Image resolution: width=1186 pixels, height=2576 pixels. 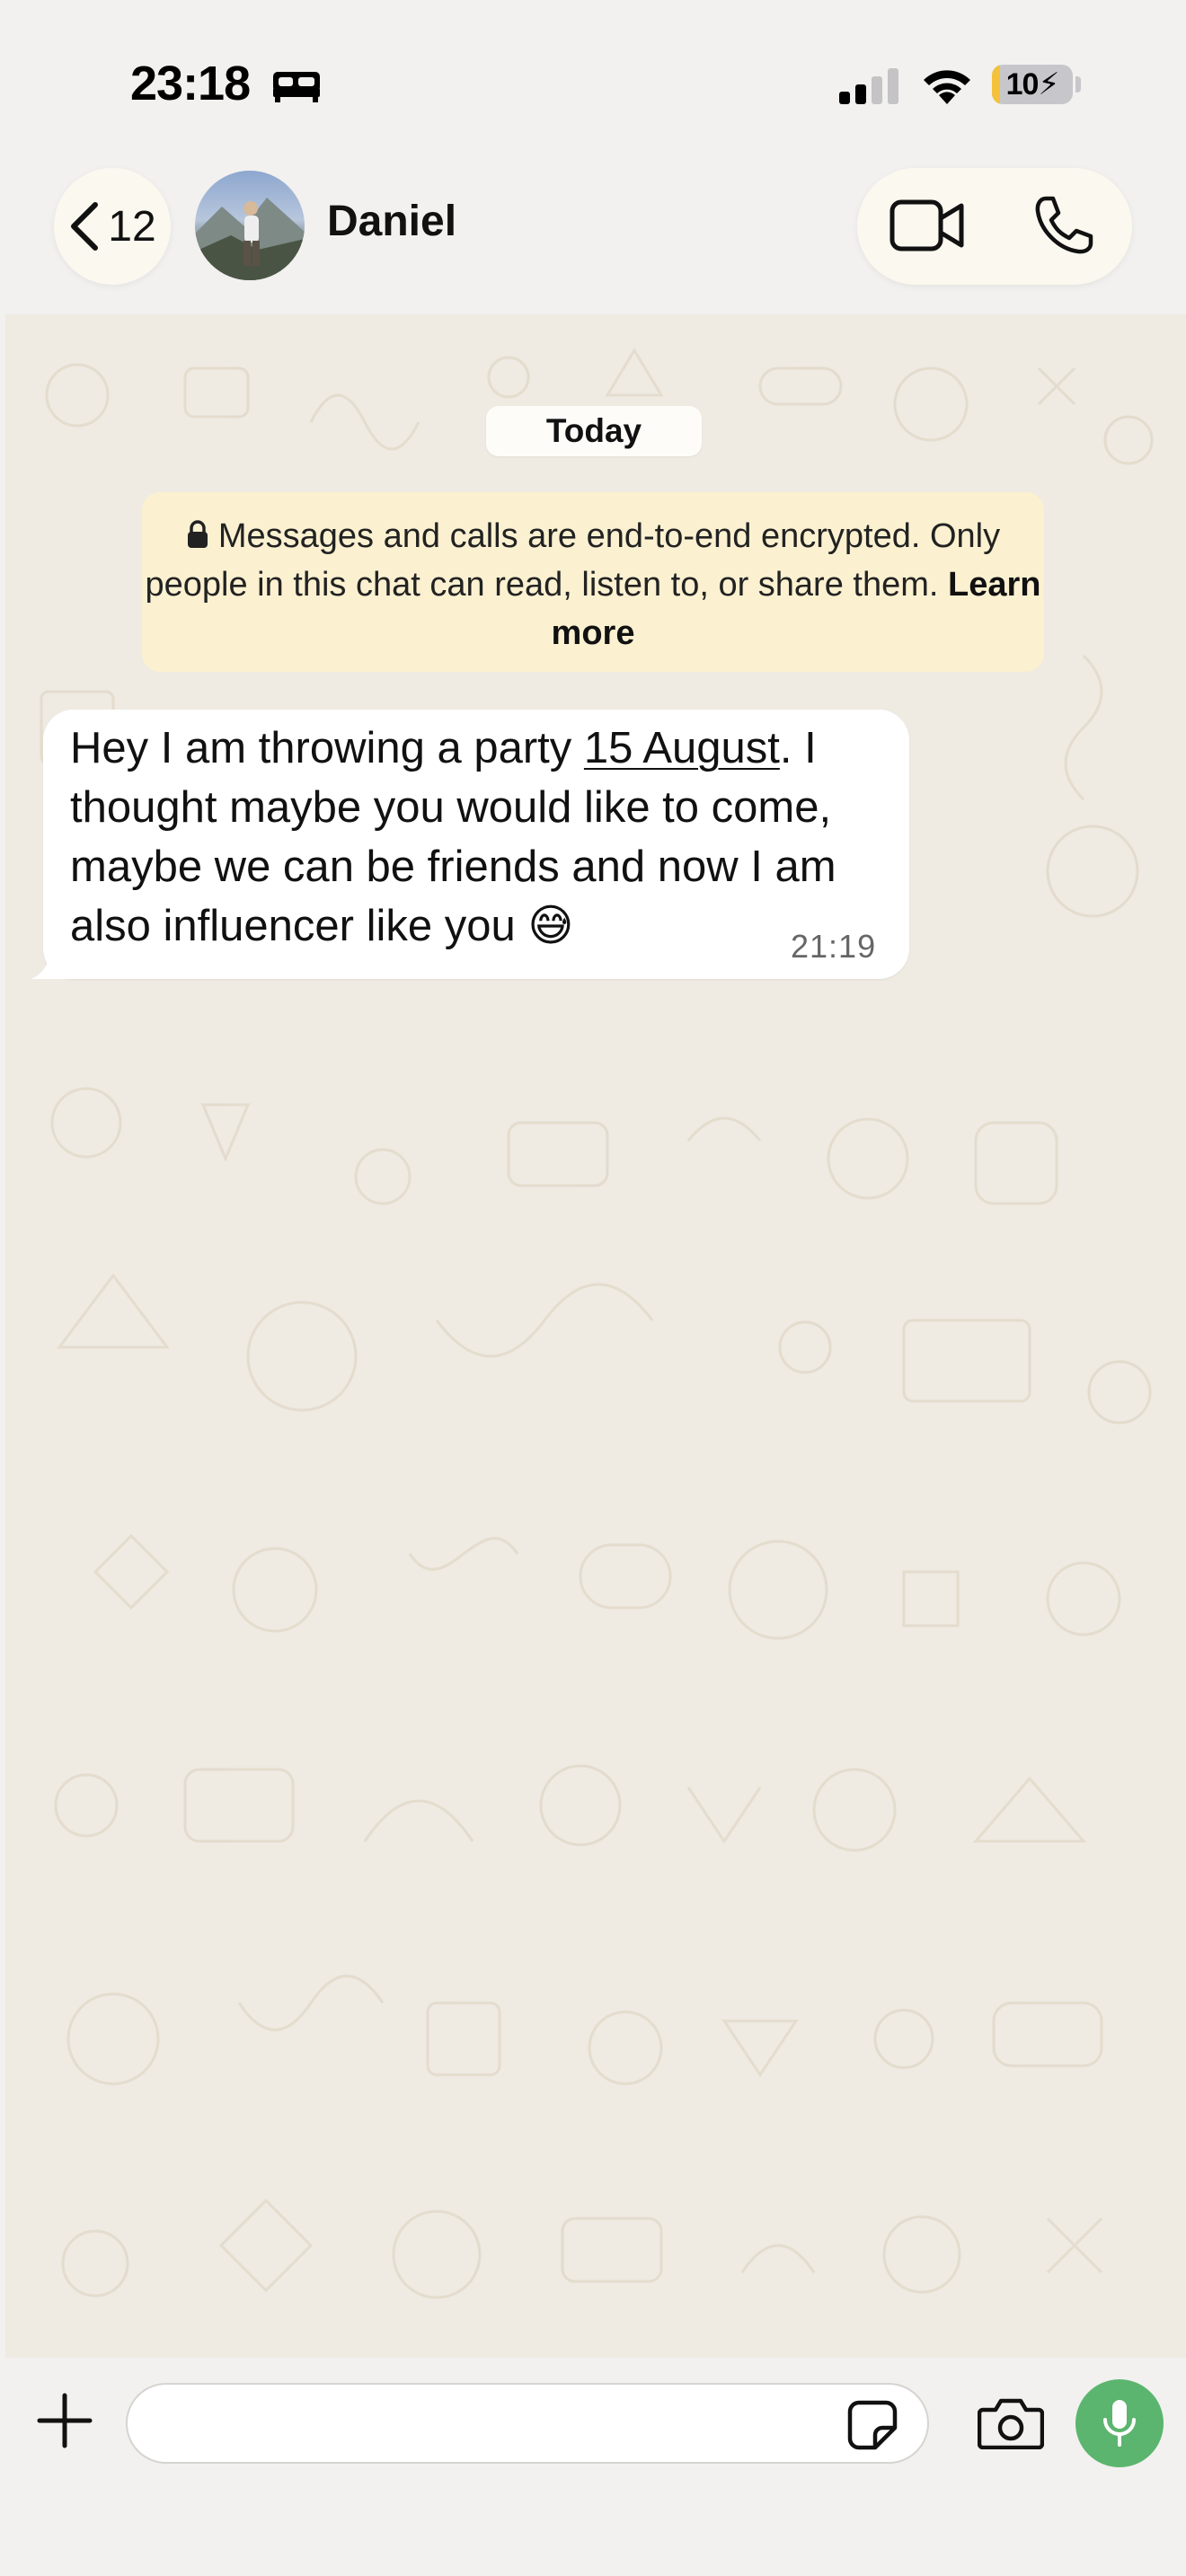 What do you see at coordinates (527, 2423) in the screenshot?
I see `message-input` at bounding box center [527, 2423].